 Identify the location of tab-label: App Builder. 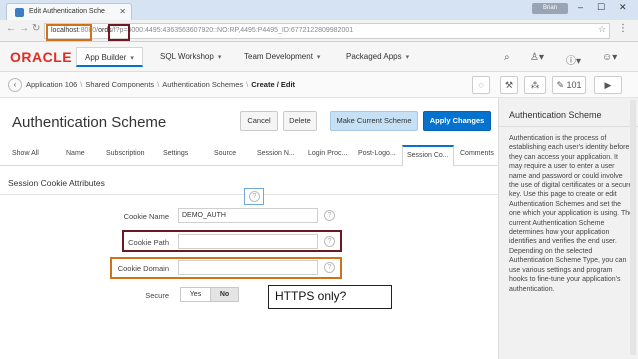
(106, 57).